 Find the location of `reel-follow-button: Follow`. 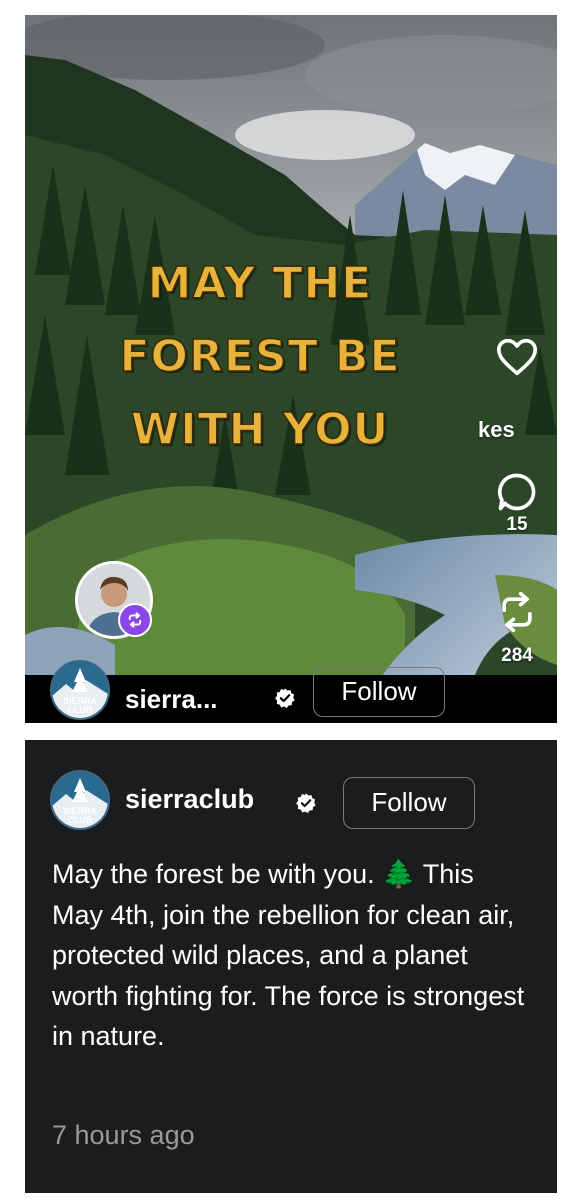

reel-follow-button: Follow is located at coordinates (379, 692).